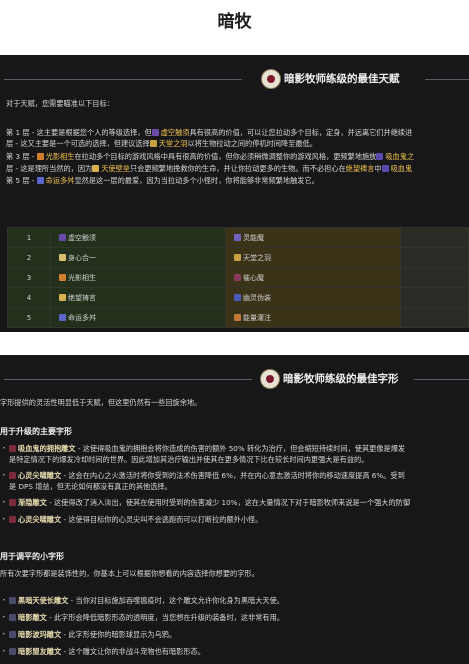 The image size is (469, 664). I want to click on list-item: 暗影盟友雕文 - 这个雕文让你的非战斗宠物也有暗影形态。, so click(107, 651).